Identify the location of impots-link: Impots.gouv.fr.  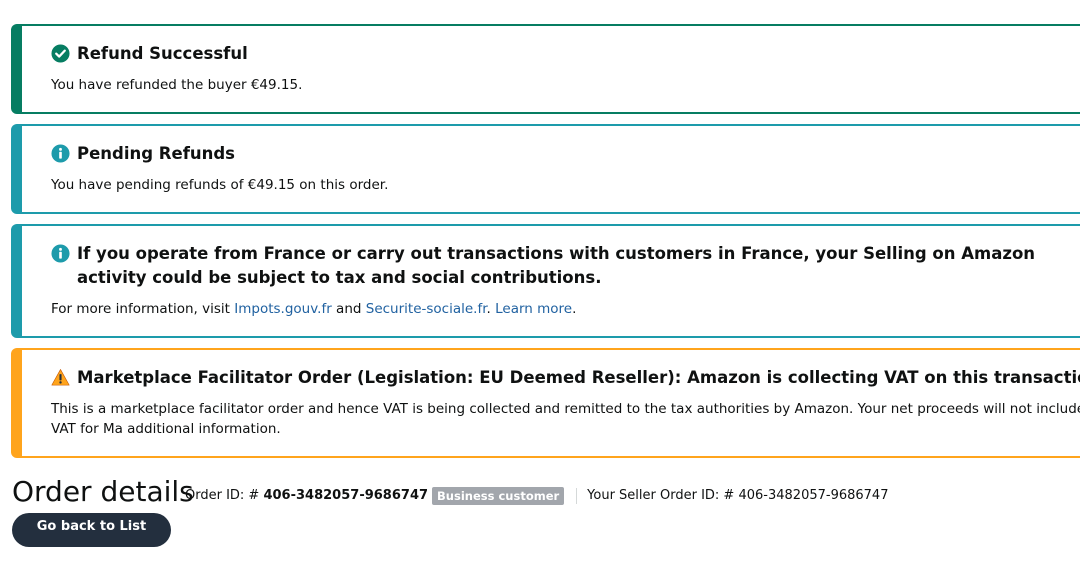
(283, 309).